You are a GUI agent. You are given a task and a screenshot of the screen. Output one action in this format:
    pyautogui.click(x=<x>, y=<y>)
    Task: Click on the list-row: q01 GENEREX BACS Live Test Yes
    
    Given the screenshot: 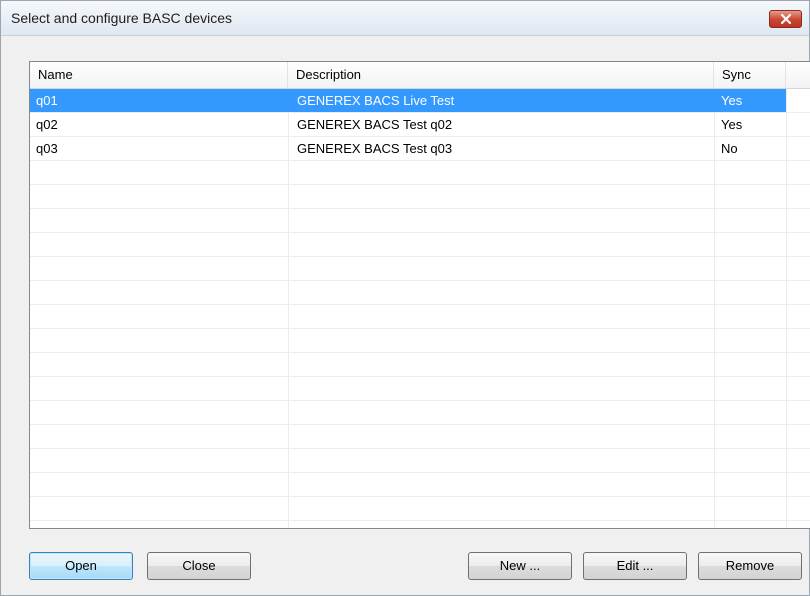 What is the action you would take?
    pyautogui.click(x=420, y=101)
    